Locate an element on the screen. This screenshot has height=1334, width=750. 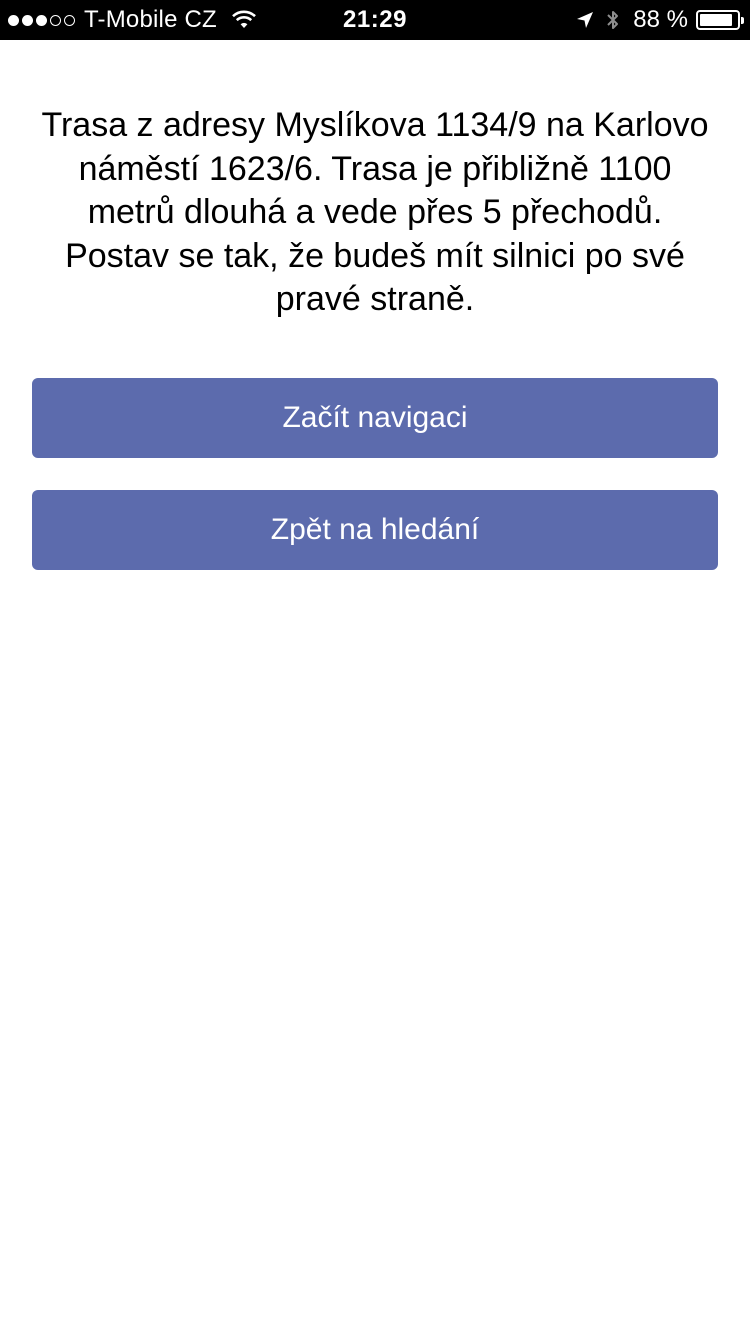
location-arrow-icon is located at coordinates (585, 20).